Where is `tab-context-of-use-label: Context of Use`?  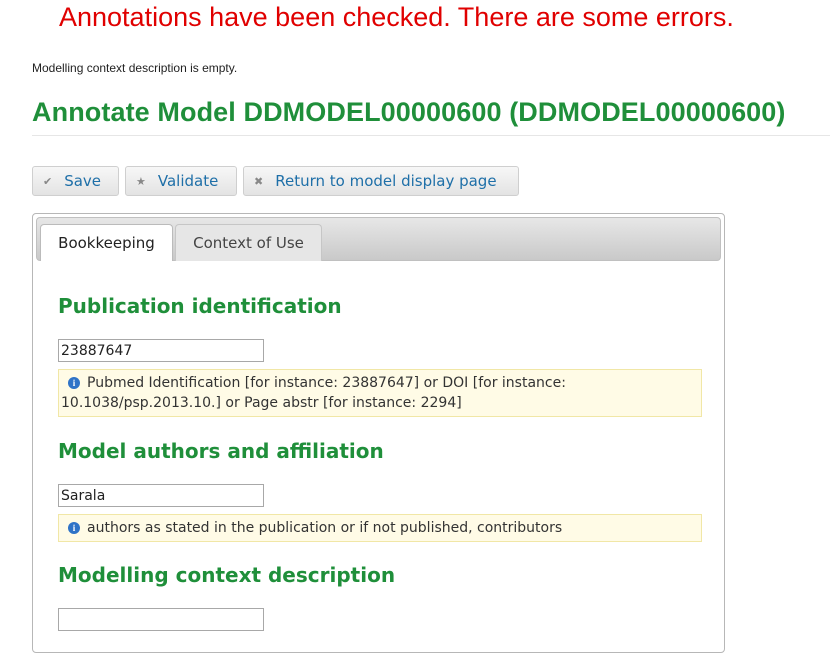
tab-context-of-use-label: Context of Use is located at coordinates (248, 243).